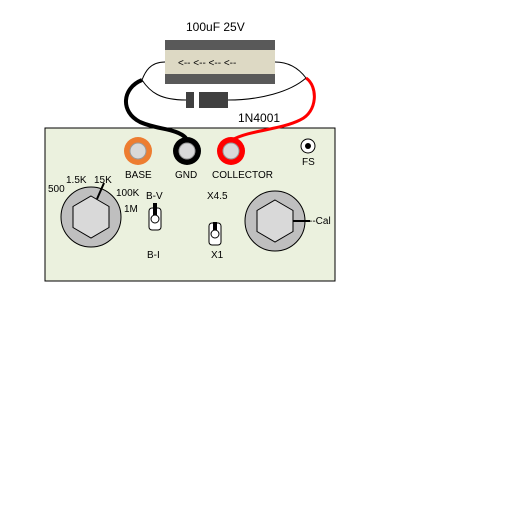 The image size is (513, 512). Describe the element at coordinates (131, 209) in the screenshot. I see `range-label-1m: 1M` at that location.